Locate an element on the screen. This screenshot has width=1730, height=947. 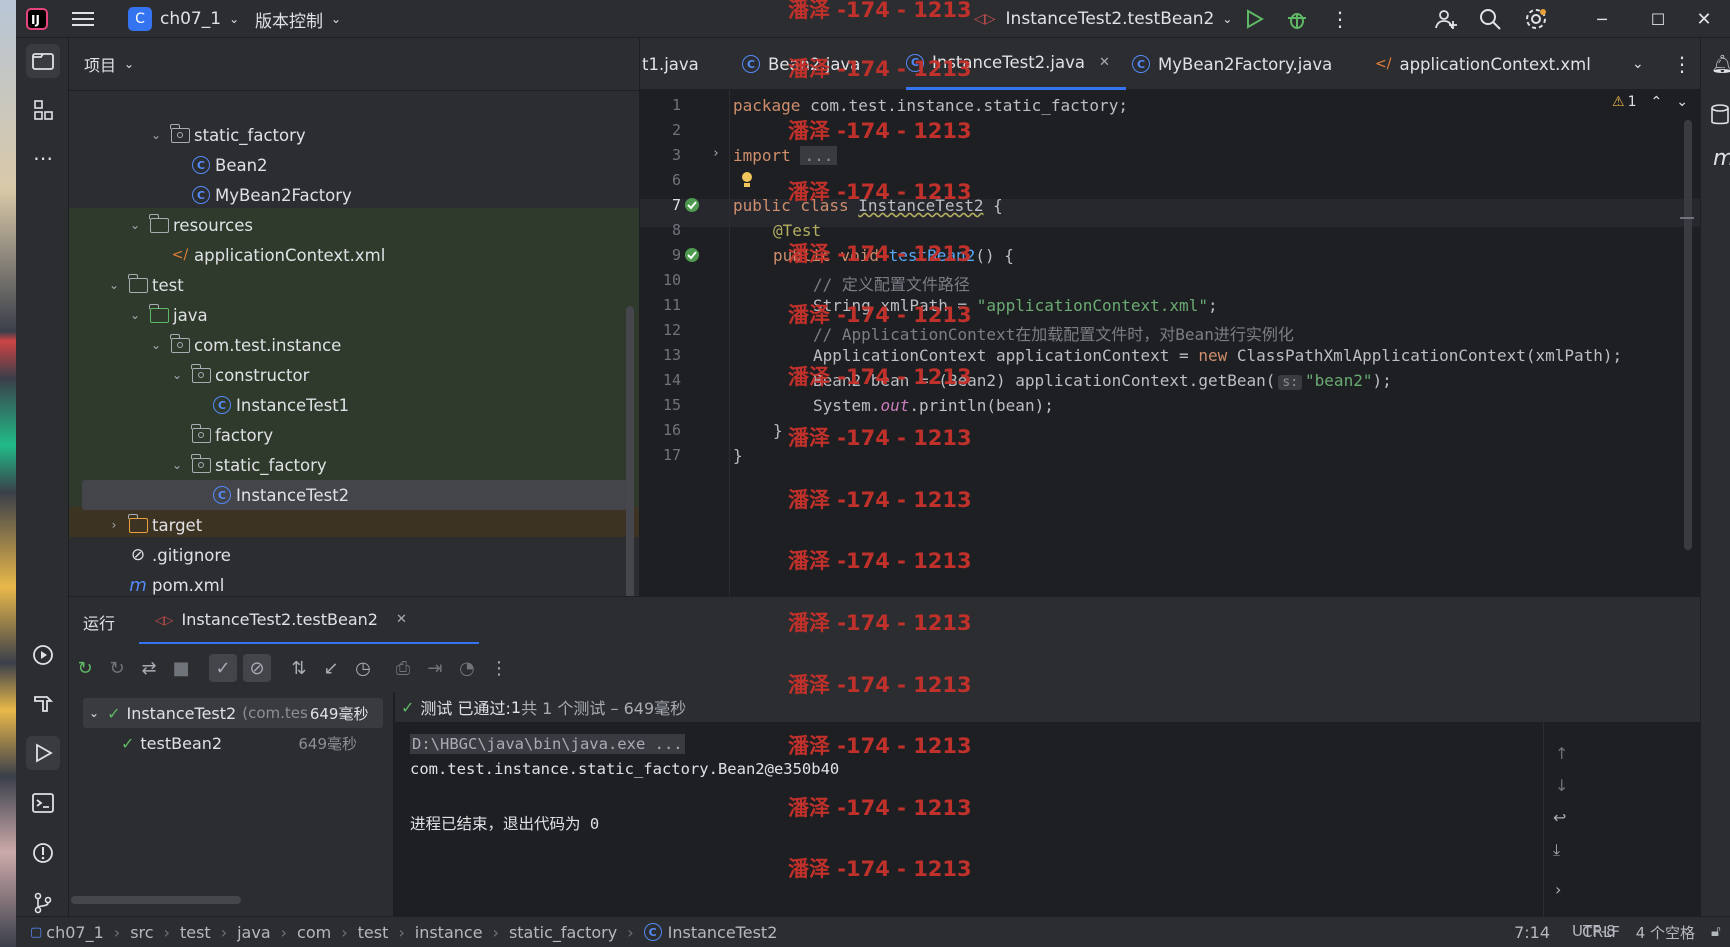
show-passed-icon: ✓ is located at coordinates (223, 668).